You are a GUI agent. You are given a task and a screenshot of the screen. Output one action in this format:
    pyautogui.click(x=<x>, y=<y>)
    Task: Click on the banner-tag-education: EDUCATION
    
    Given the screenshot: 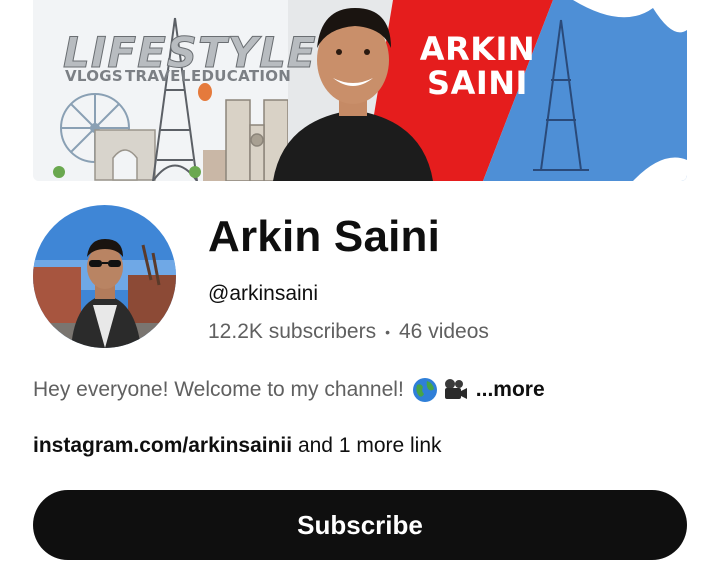 What is the action you would take?
    pyautogui.click(x=241, y=76)
    